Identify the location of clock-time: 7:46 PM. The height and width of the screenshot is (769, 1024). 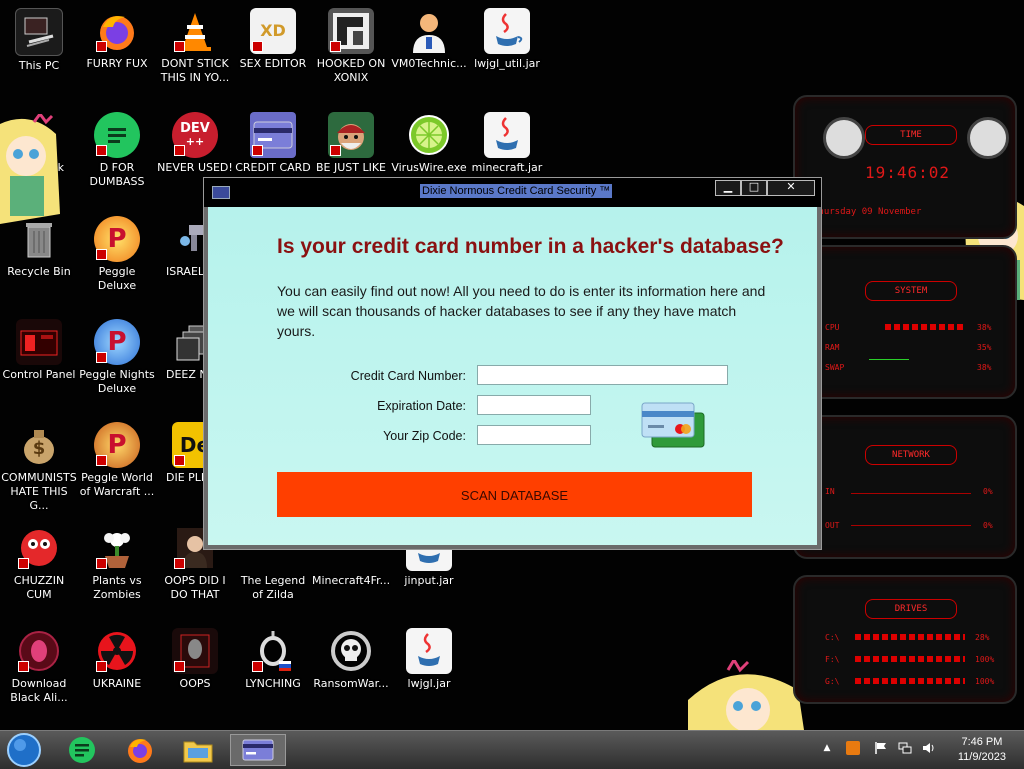
(982, 742).